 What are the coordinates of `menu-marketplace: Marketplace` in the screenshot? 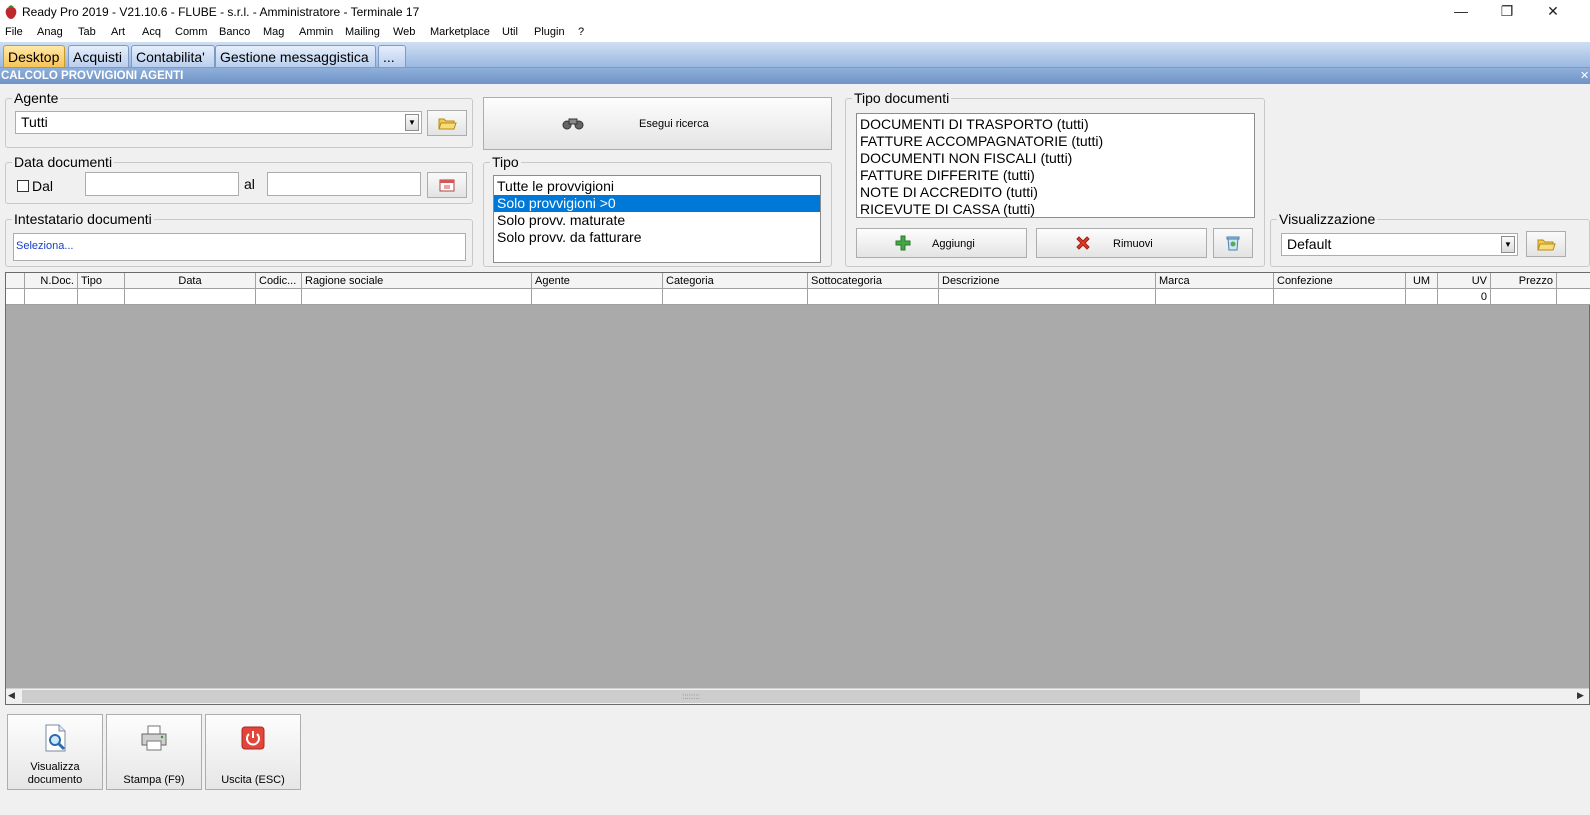 It's located at (460, 32).